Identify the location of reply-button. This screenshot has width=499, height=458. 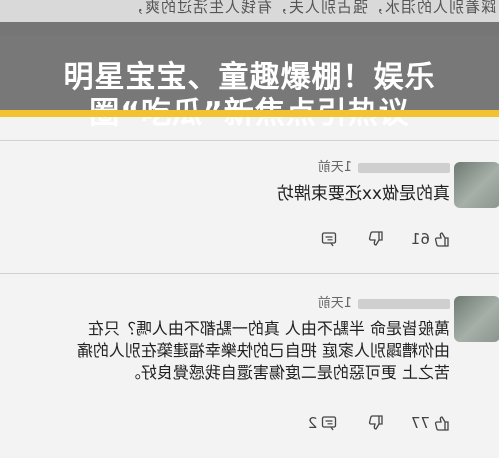
(327, 239).